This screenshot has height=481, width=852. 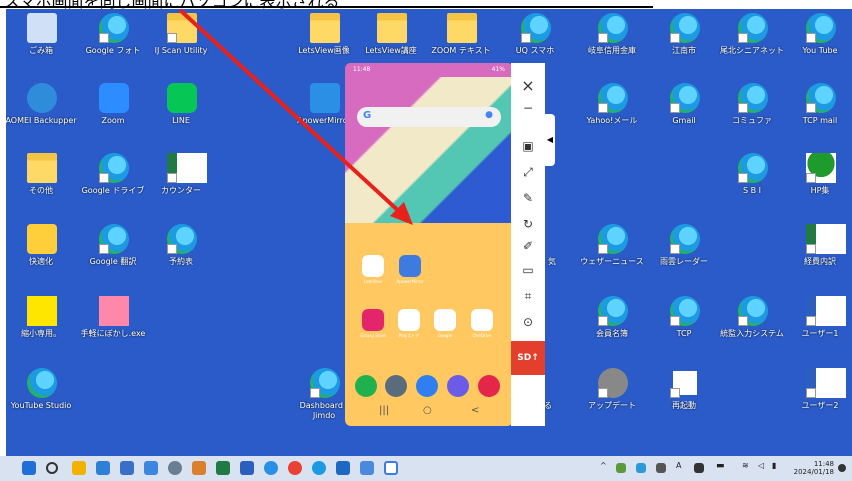 I want to click on desktop-icon-tokan-input: 統監入力システム, so click(x=752, y=324).